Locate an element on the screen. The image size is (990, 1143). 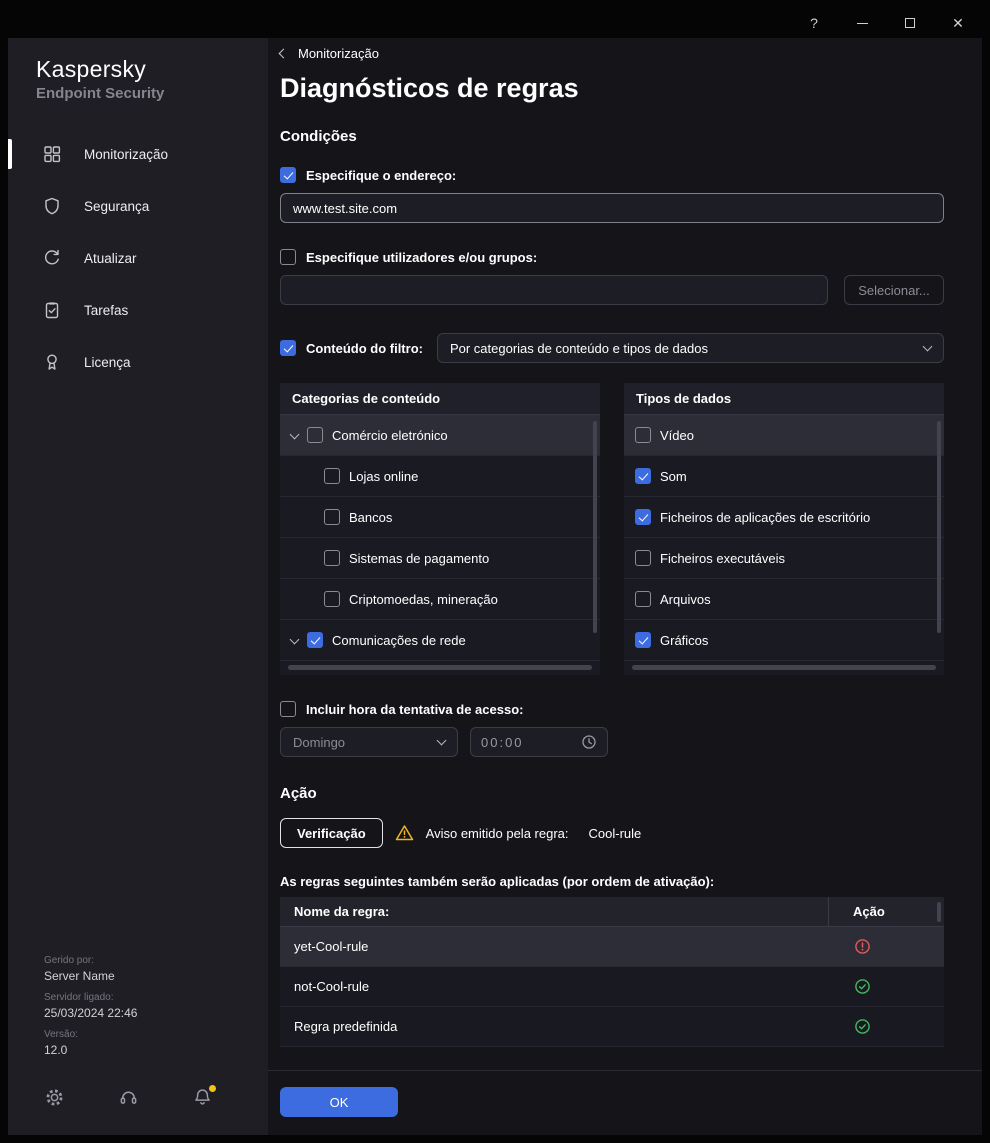
address-input is located at coordinates (612, 208).